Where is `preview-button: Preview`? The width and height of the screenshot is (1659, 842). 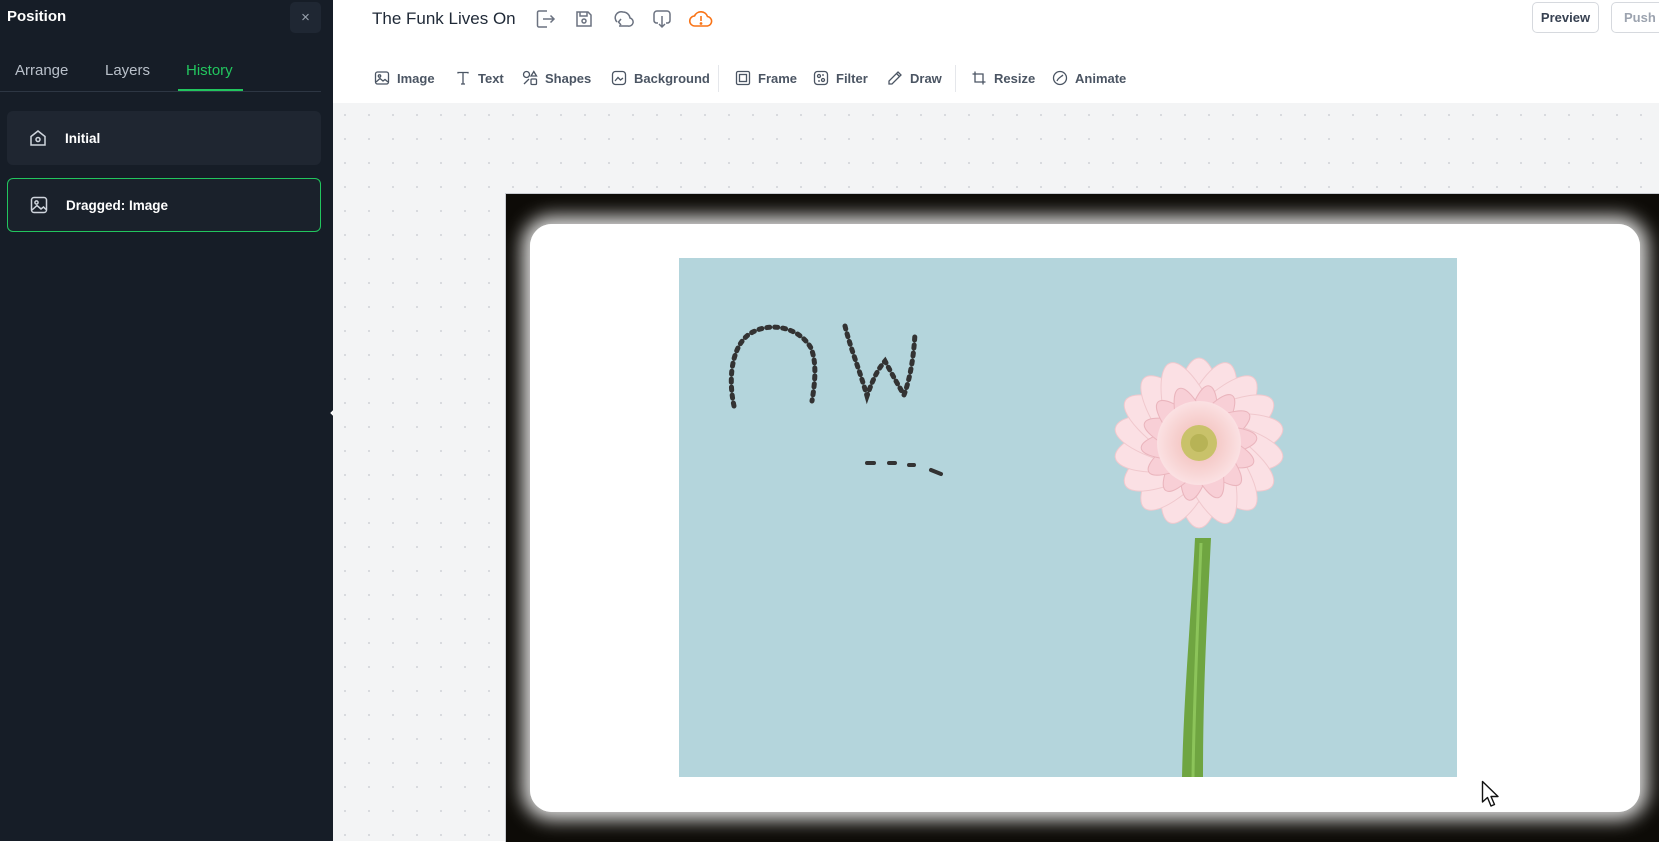
preview-button: Preview is located at coordinates (1565, 17).